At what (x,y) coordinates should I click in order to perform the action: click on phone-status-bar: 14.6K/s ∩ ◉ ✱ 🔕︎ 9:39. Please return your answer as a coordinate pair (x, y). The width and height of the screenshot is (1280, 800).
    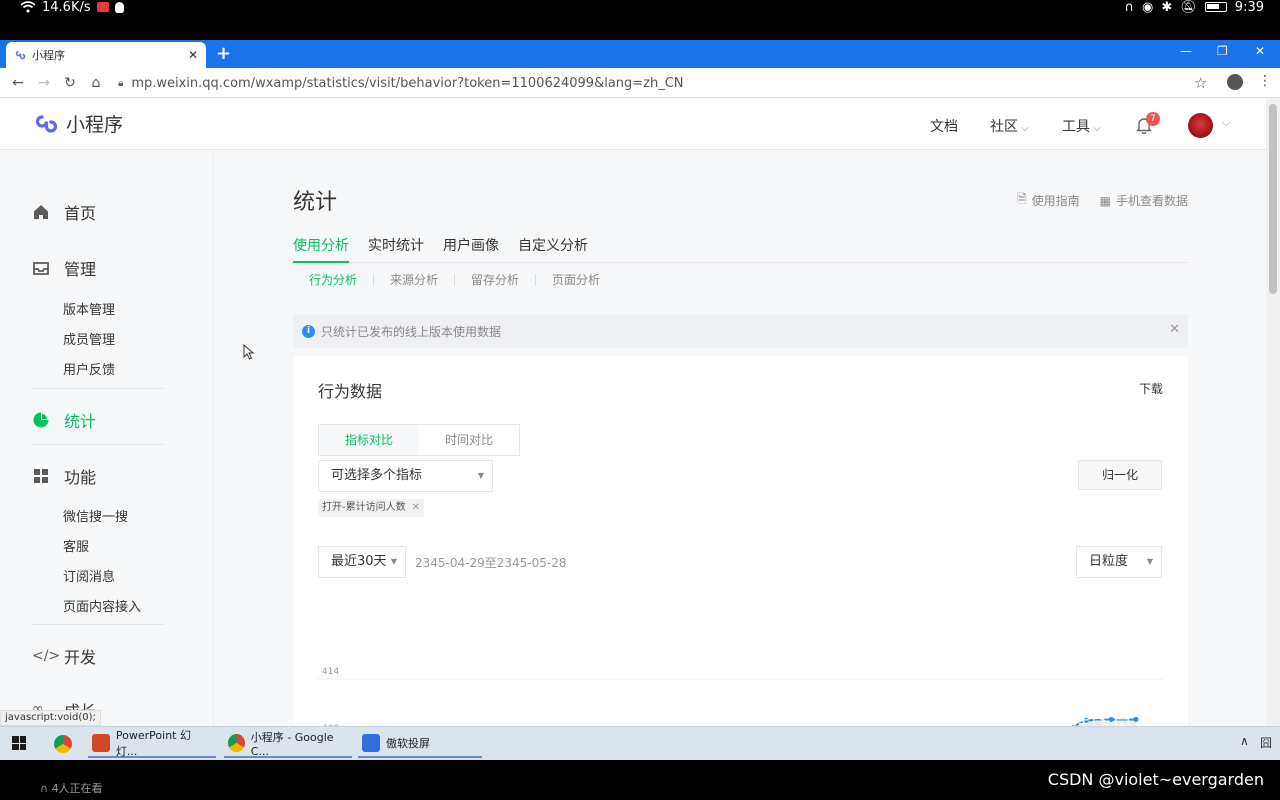
    Looking at the image, I should click on (640, 20).